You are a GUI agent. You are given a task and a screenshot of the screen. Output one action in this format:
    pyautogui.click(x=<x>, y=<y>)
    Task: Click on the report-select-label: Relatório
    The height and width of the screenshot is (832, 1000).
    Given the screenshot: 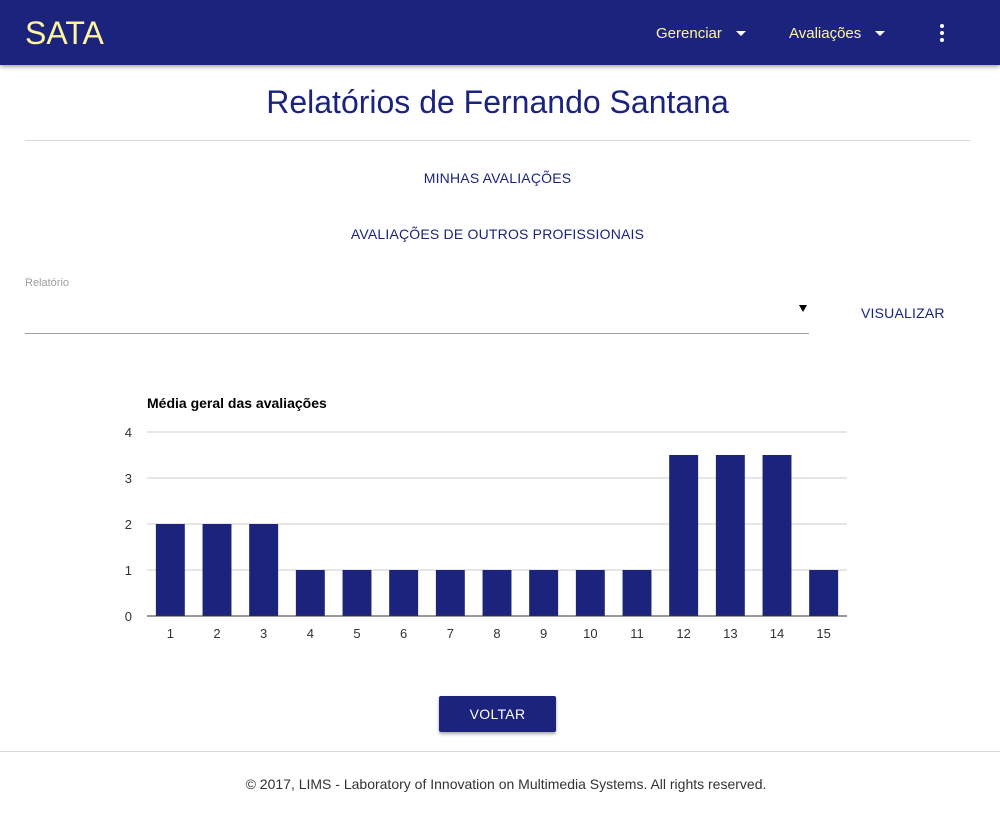 What is the action you would take?
    pyautogui.click(x=47, y=283)
    